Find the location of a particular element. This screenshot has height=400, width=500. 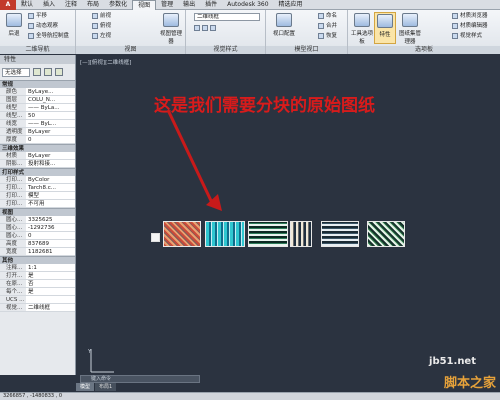

select-objects-icon is located at coordinates (48, 72).